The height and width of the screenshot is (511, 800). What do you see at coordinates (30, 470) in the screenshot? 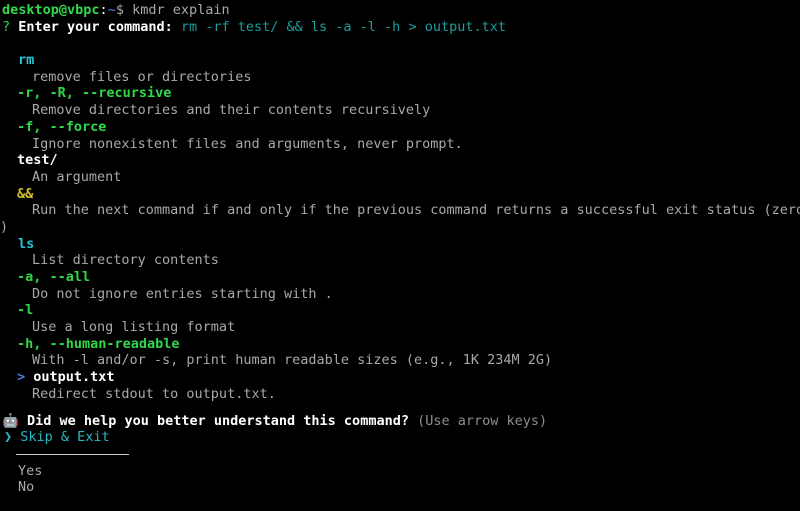
I see `survey-option-label: Yes` at bounding box center [30, 470].